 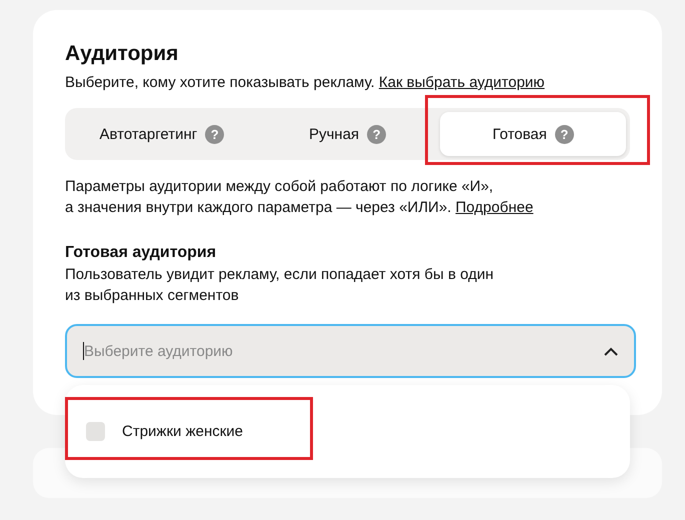 I want to click on audience-tab: Готовая ?, so click(x=533, y=134).